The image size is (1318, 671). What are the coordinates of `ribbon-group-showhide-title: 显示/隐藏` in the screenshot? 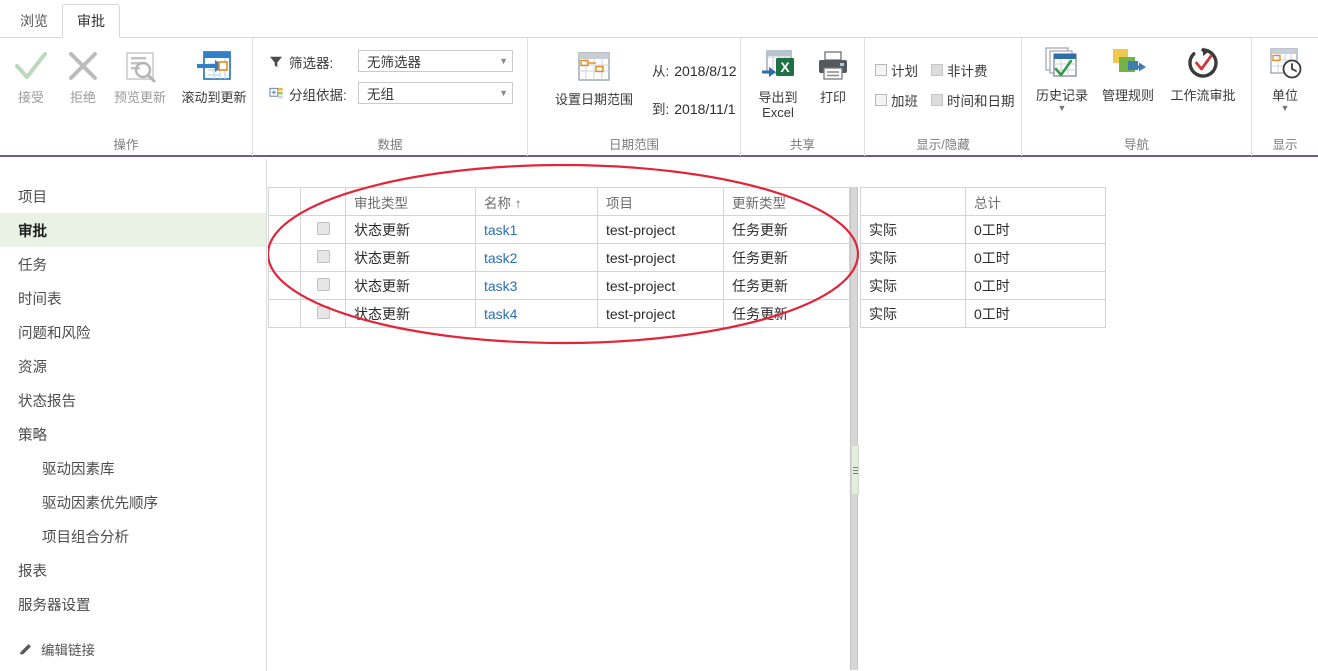 It's located at (943, 145).